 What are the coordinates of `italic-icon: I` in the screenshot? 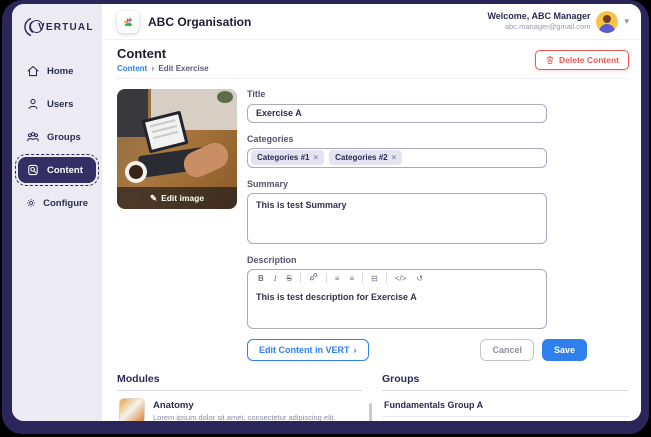 It's located at (275, 278).